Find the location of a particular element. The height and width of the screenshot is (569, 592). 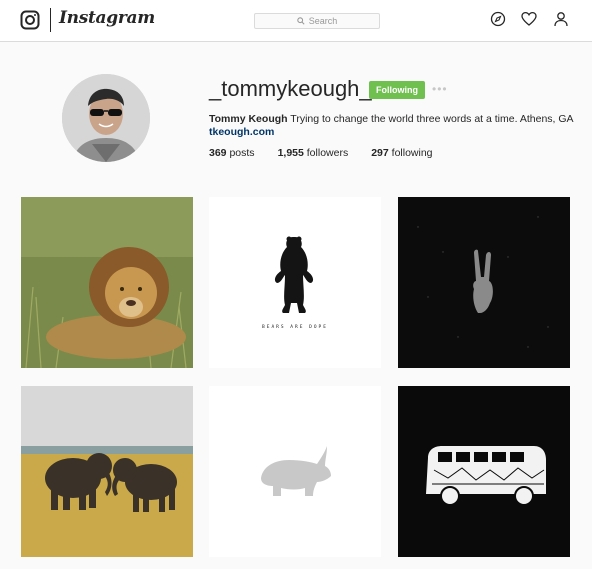

followers-label: followers is located at coordinates (327, 153).